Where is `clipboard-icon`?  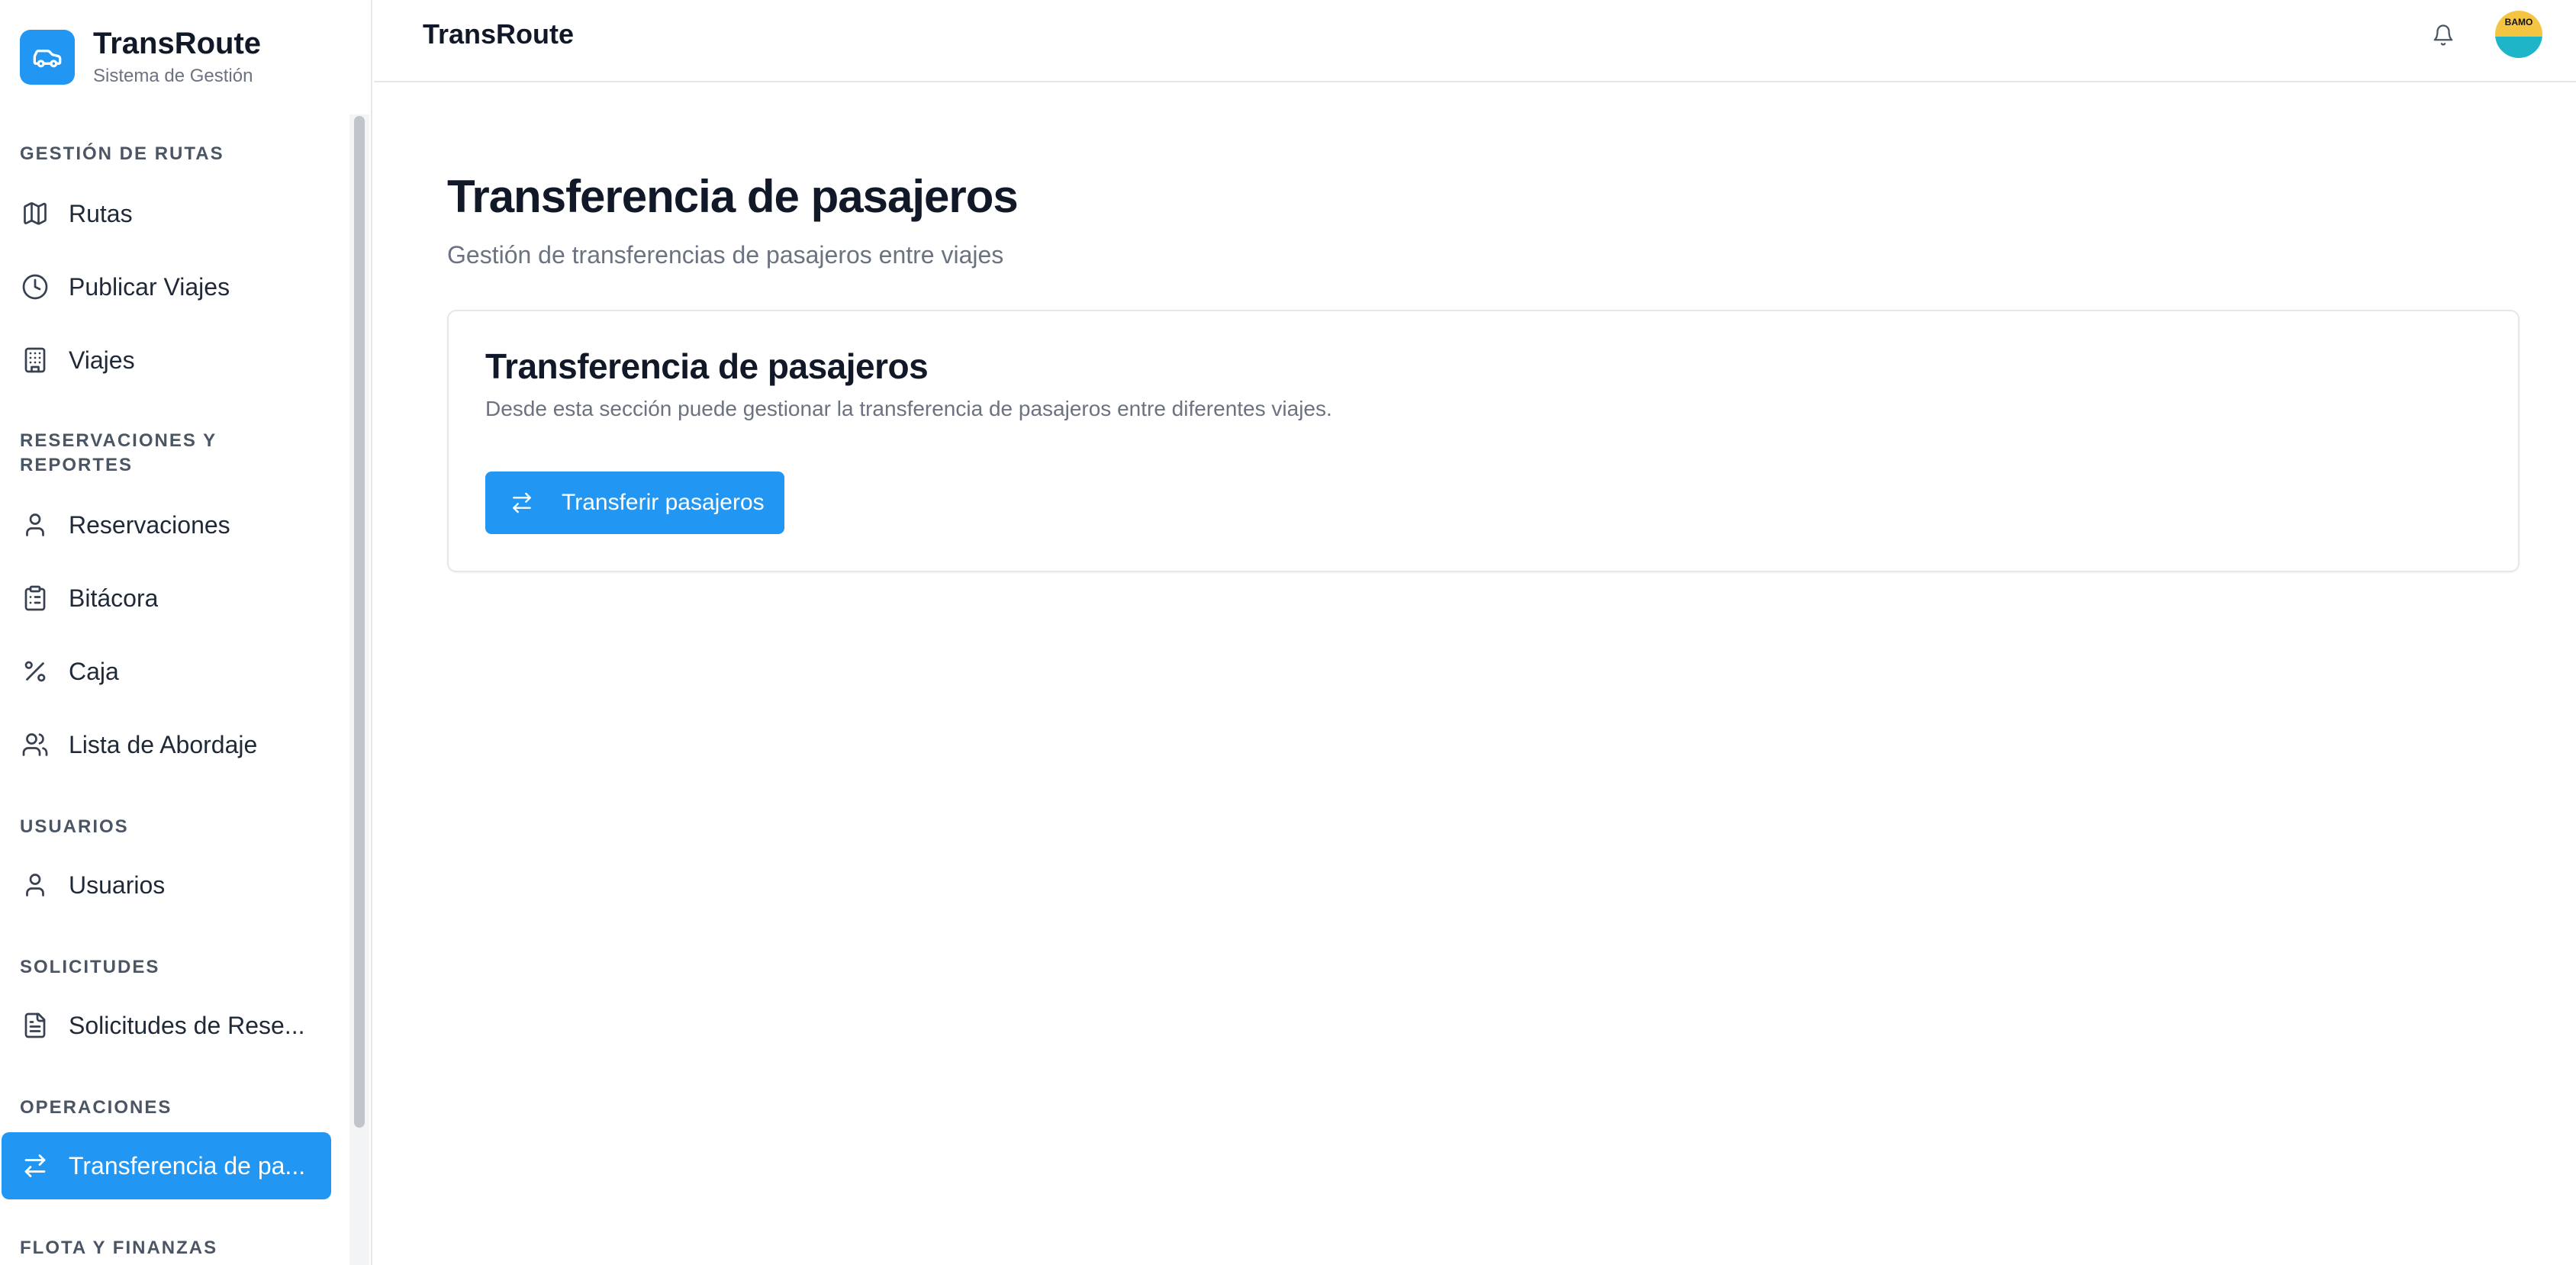 clipboard-icon is located at coordinates (35, 598).